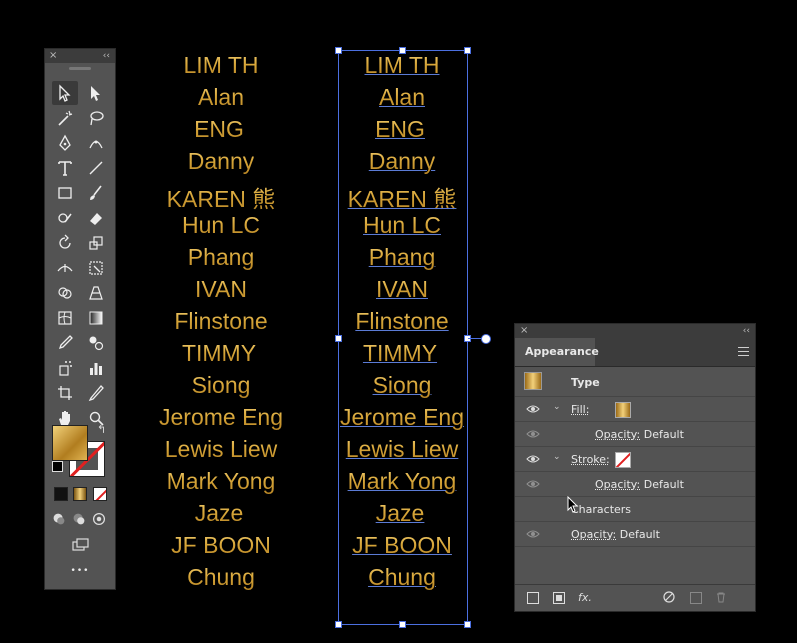 The image size is (797, 643). What do you see at coordinates (96, 318) in the screenshot?
I see `gradient-tool-icon` at bounding box center [96, 318].